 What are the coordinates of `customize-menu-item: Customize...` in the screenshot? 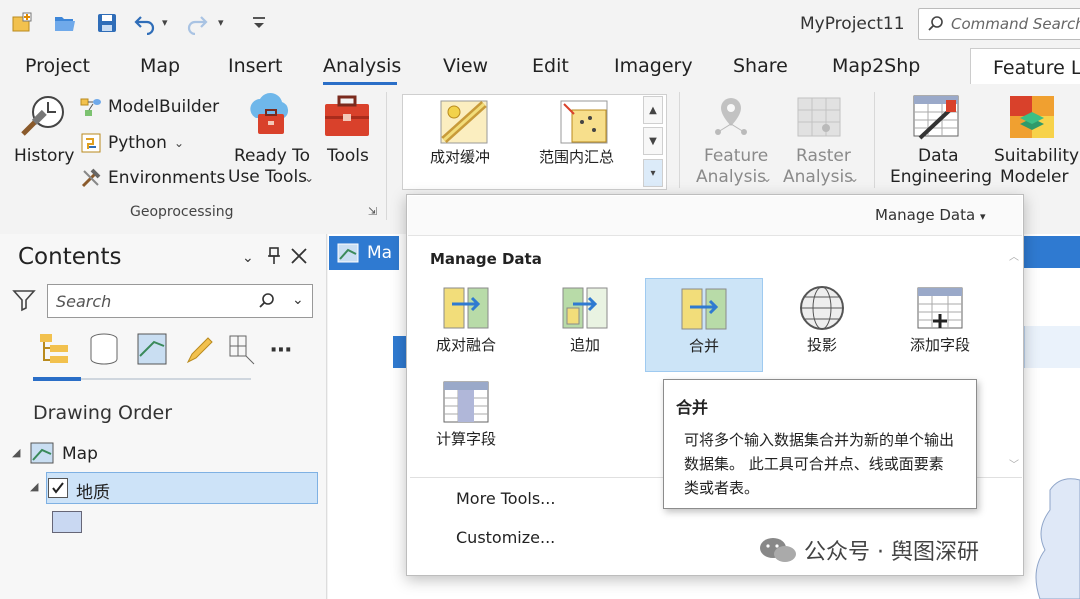 It's located at (505, 537).